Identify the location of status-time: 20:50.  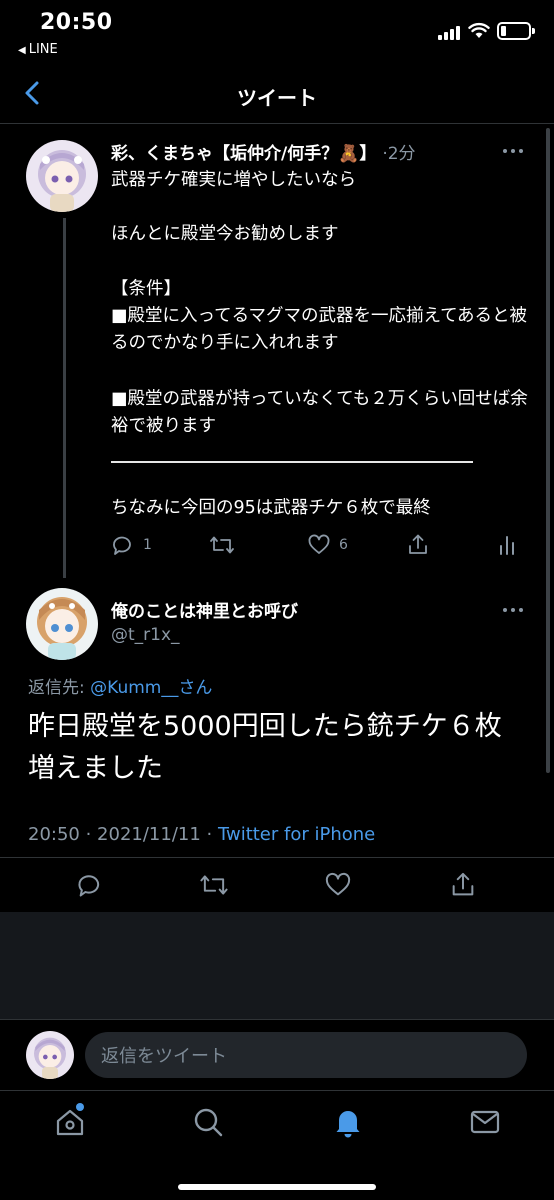
(76, 22).